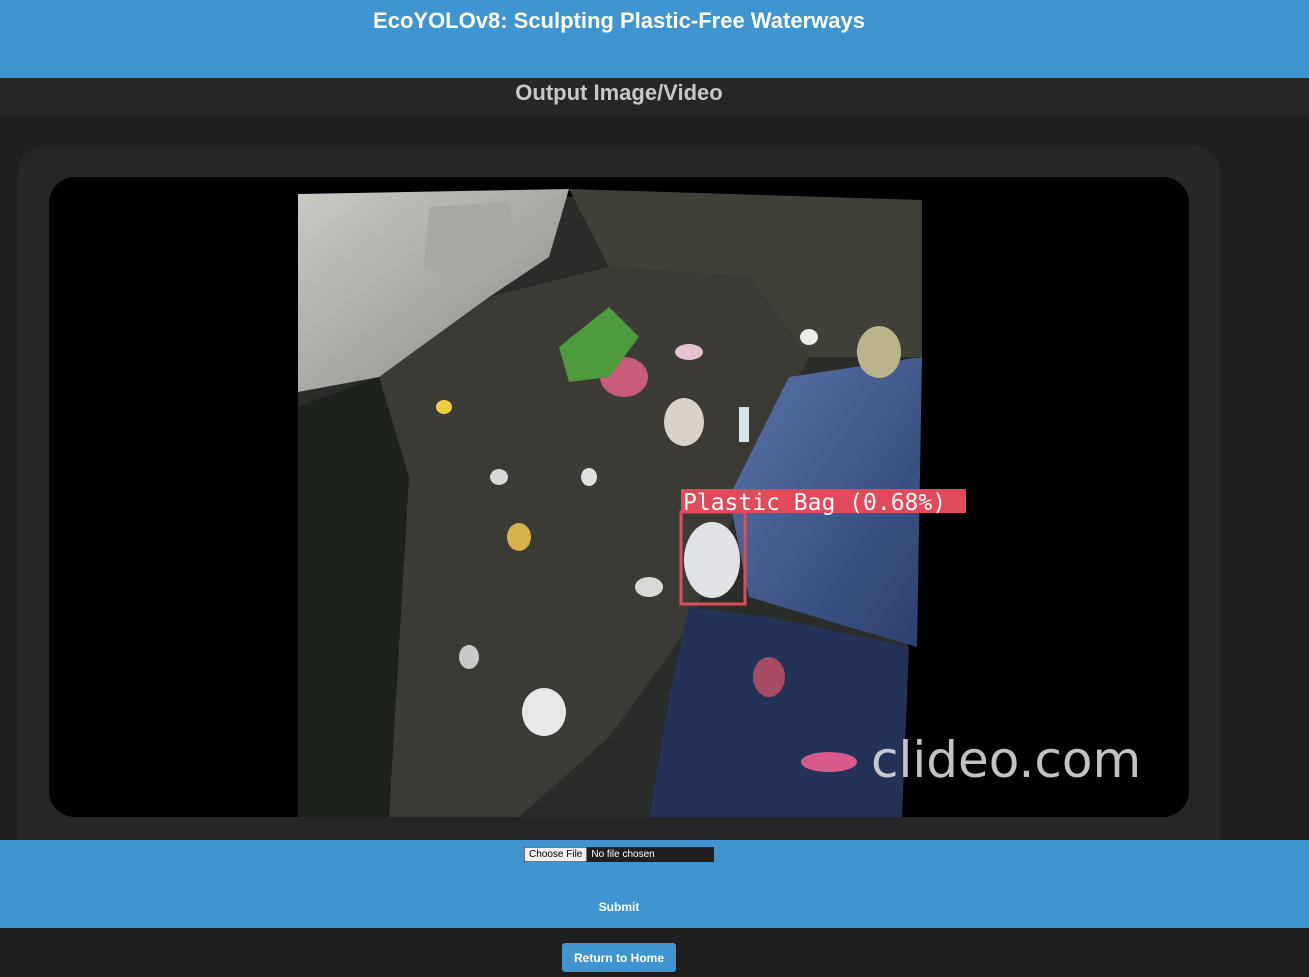  I want to click on plastic-bag-object, so click(712, 560).